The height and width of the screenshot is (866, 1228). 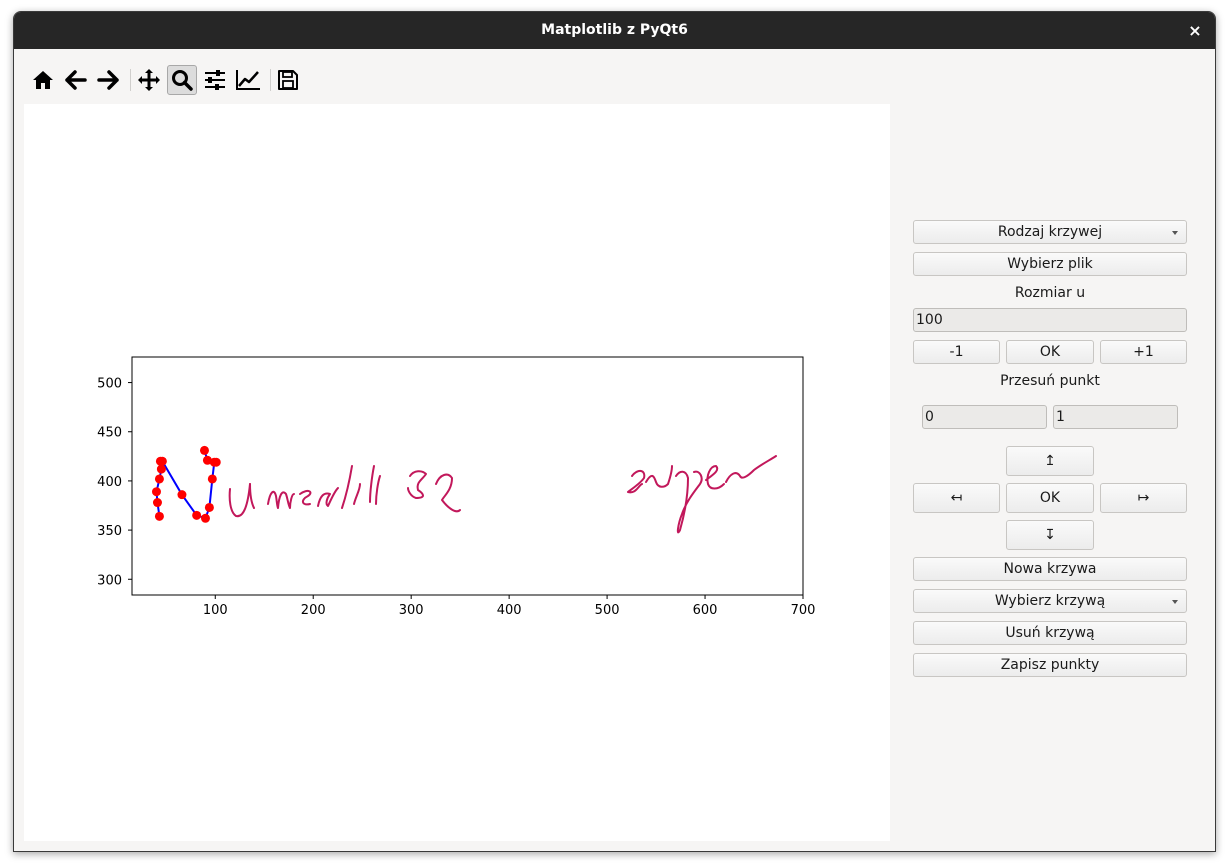 I want to click on point-index-input: 0, so click(x=984, y=417).